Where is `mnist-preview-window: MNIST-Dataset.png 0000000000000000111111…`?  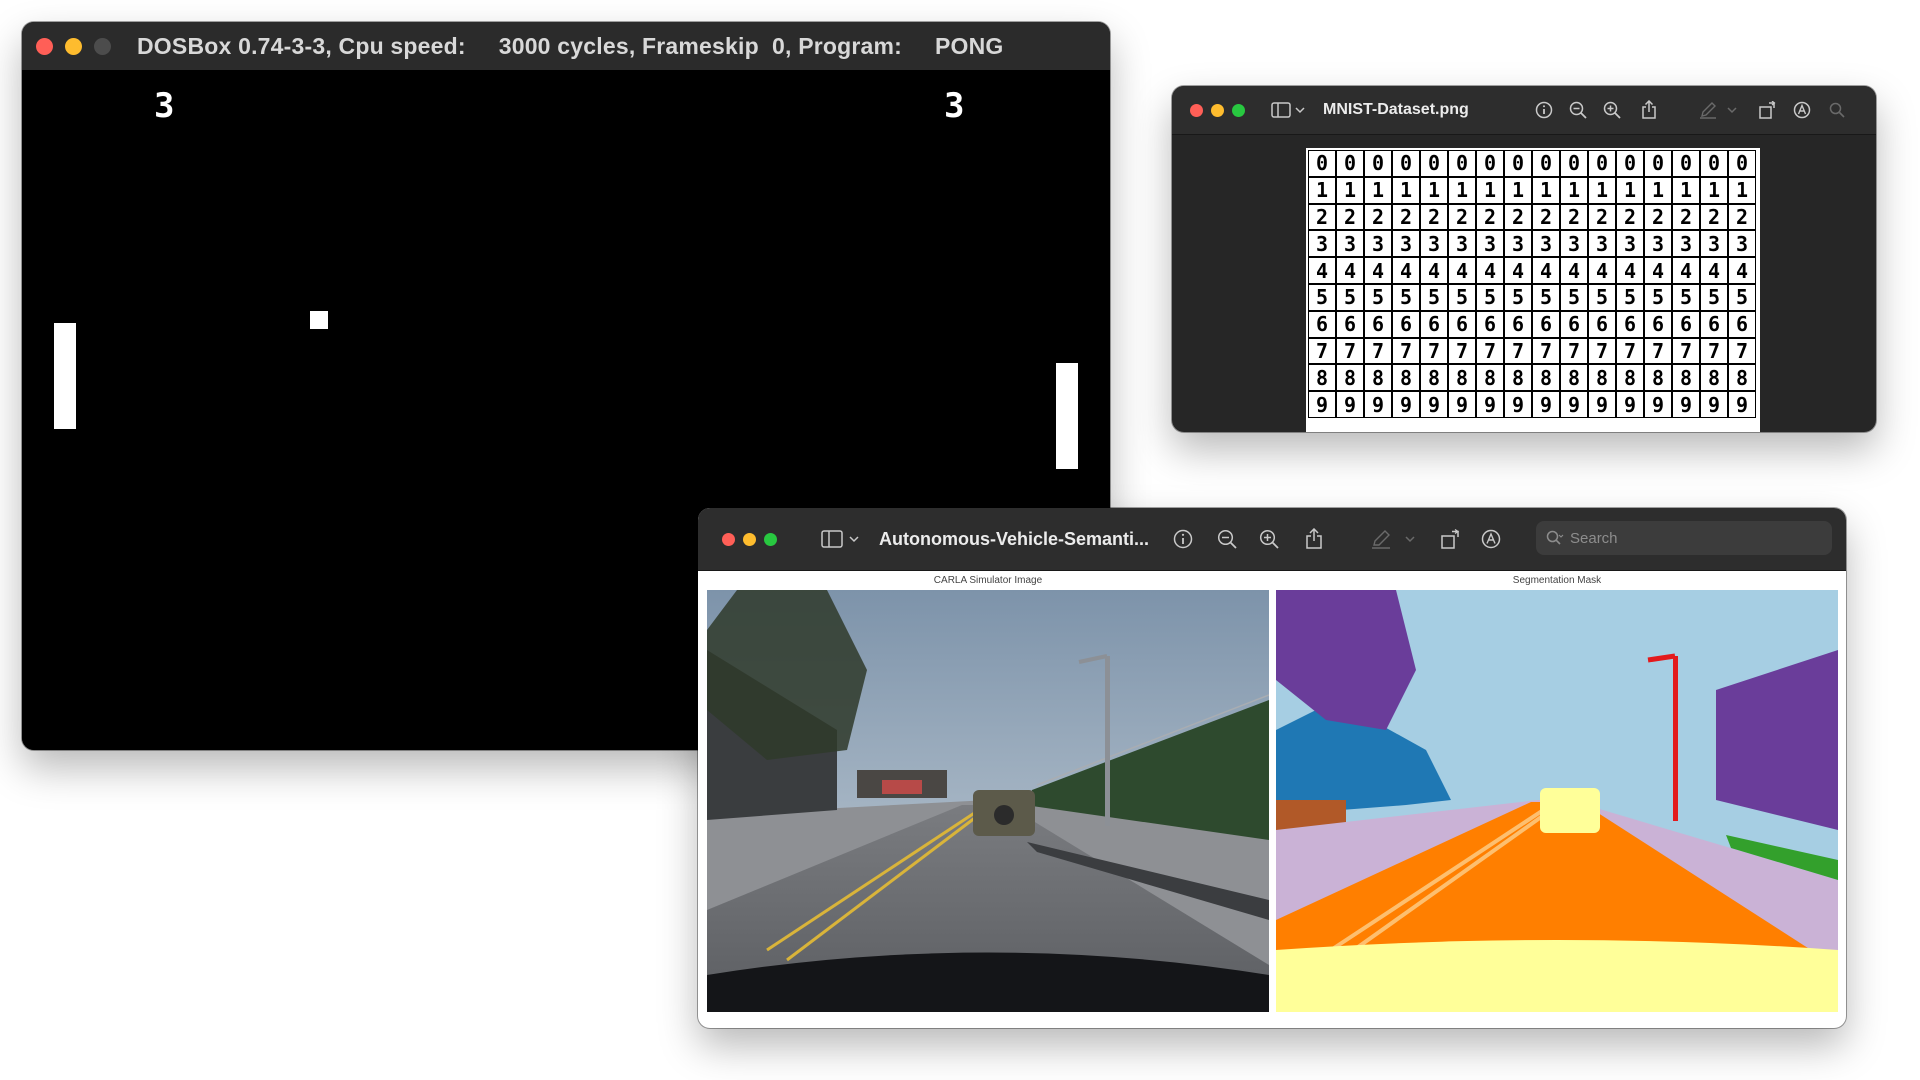
mnist-preview-window: MNIST-Dataset.png 0000000000000000111111… is located at coordinates (1524, 259).